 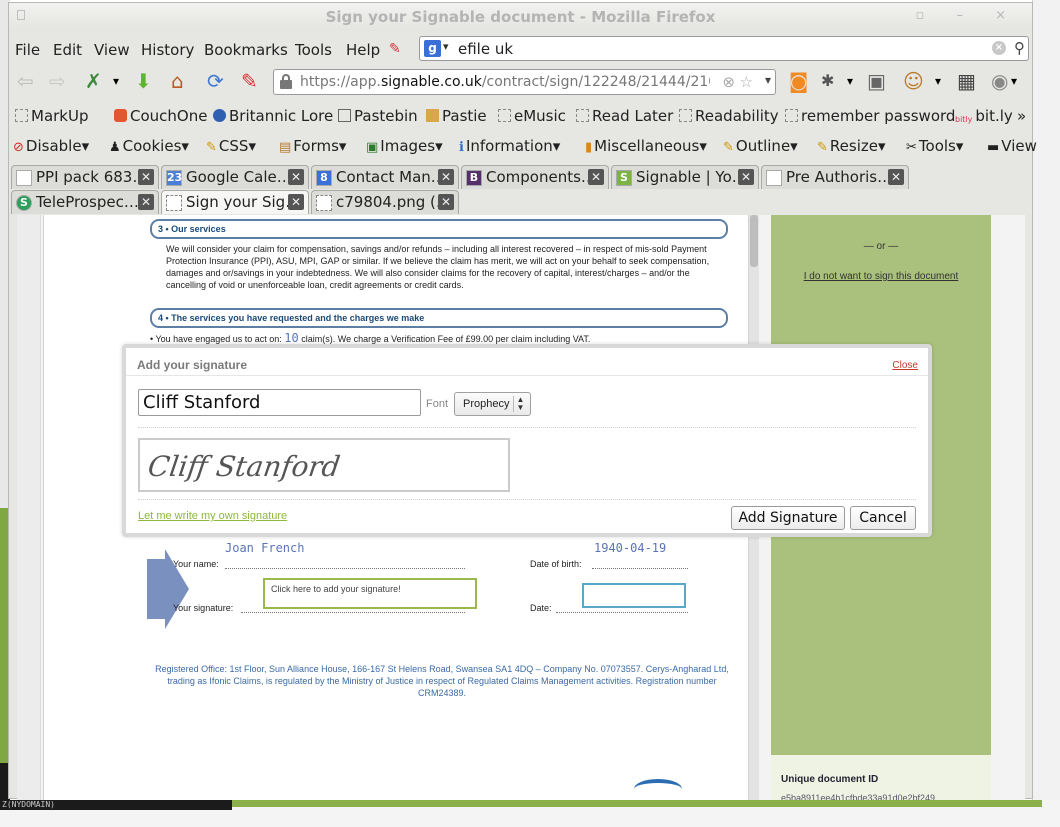 I want to click on dev-forms: ▤ Forms▾, so click(x=312, y=146).